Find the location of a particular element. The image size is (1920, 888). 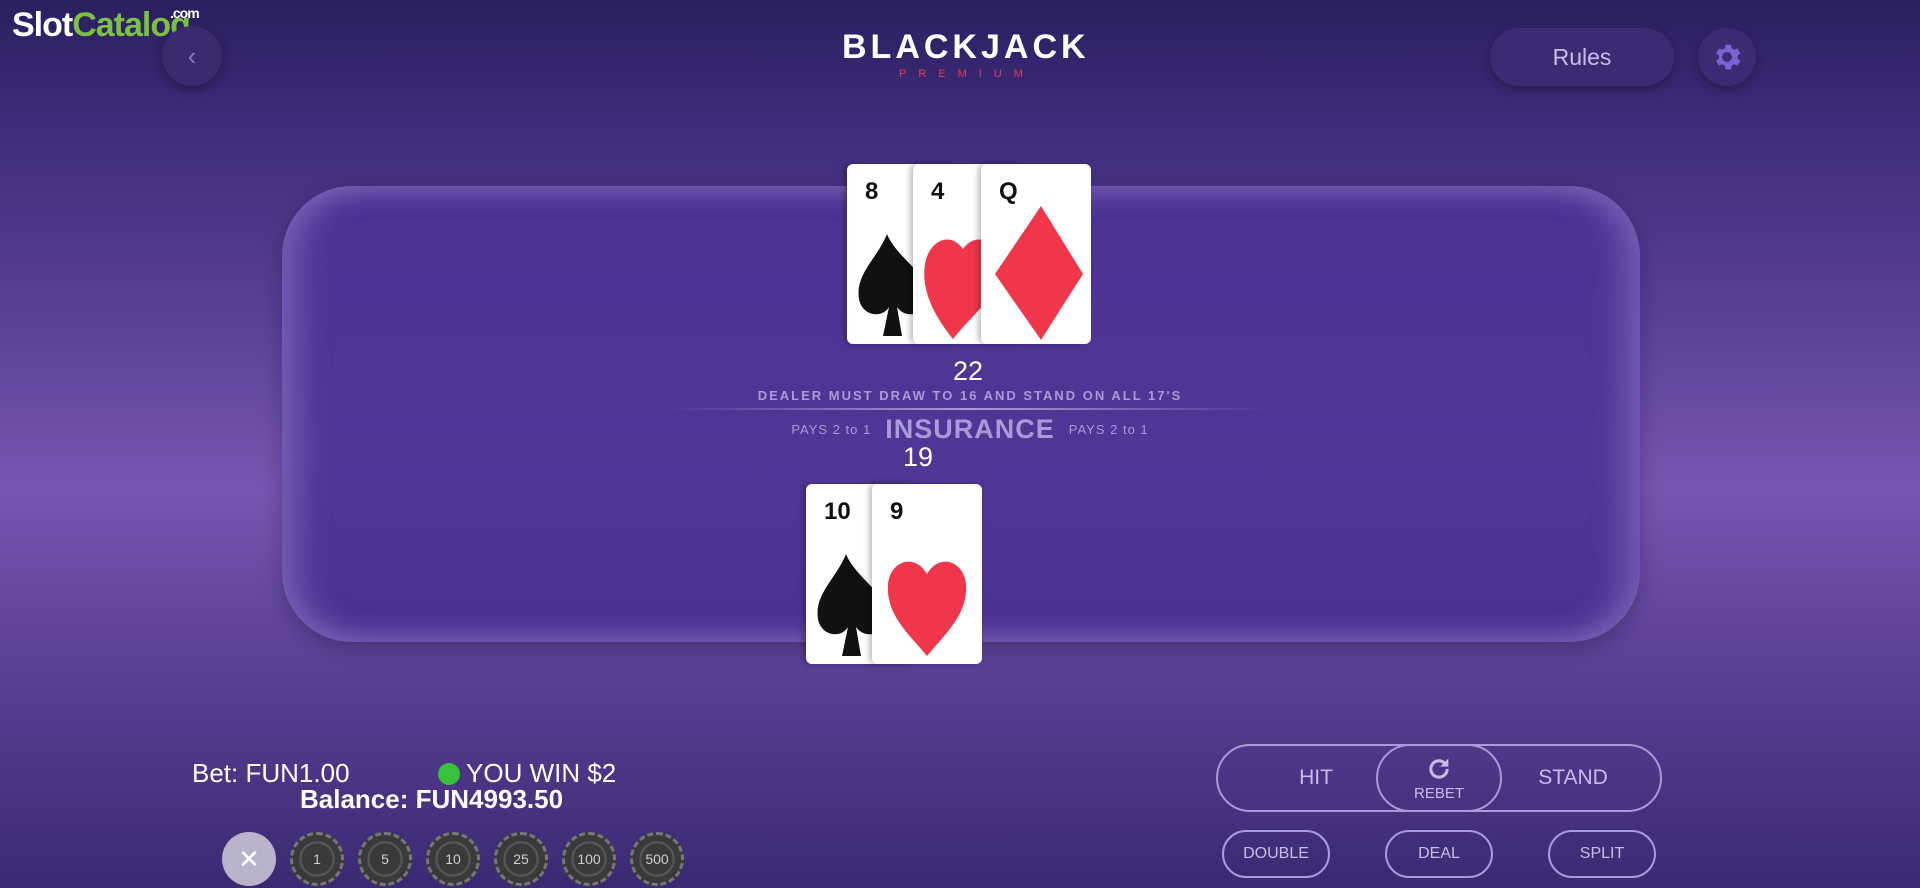

gear-icon is located at coordinates (1728, 57).